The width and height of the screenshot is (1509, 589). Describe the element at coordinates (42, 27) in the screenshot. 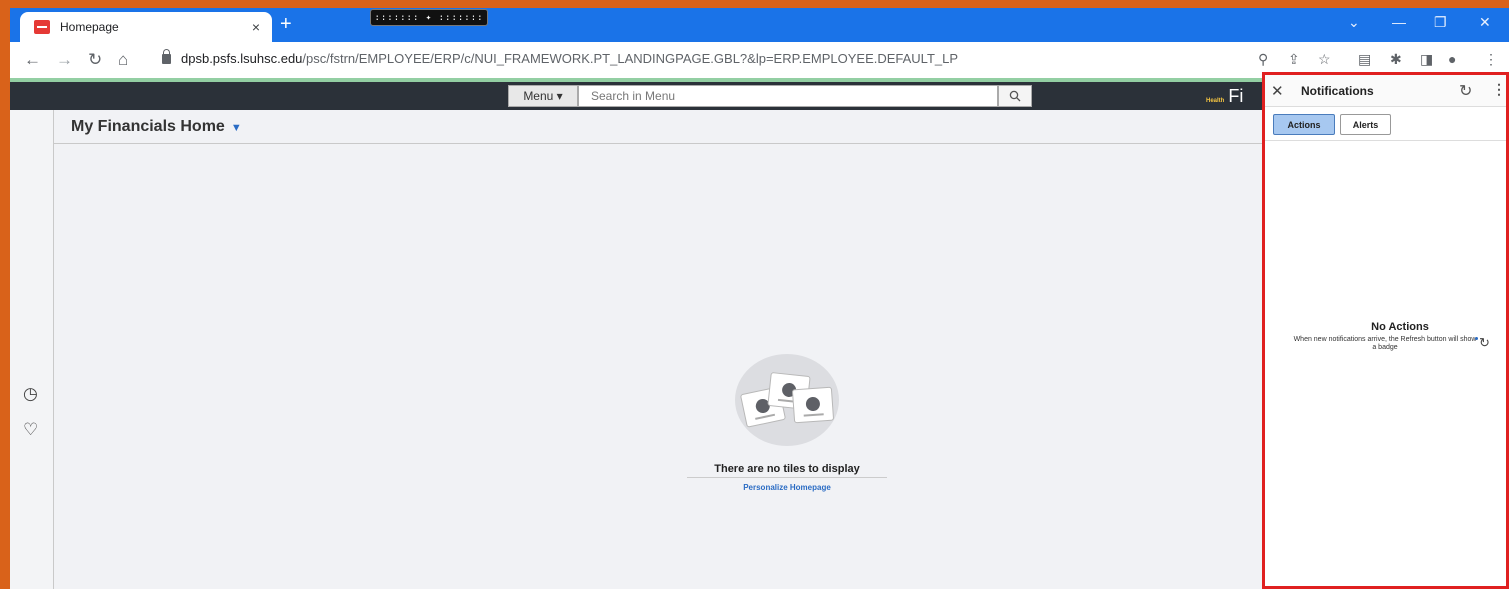

I see `site-favicon-icon` at that location.